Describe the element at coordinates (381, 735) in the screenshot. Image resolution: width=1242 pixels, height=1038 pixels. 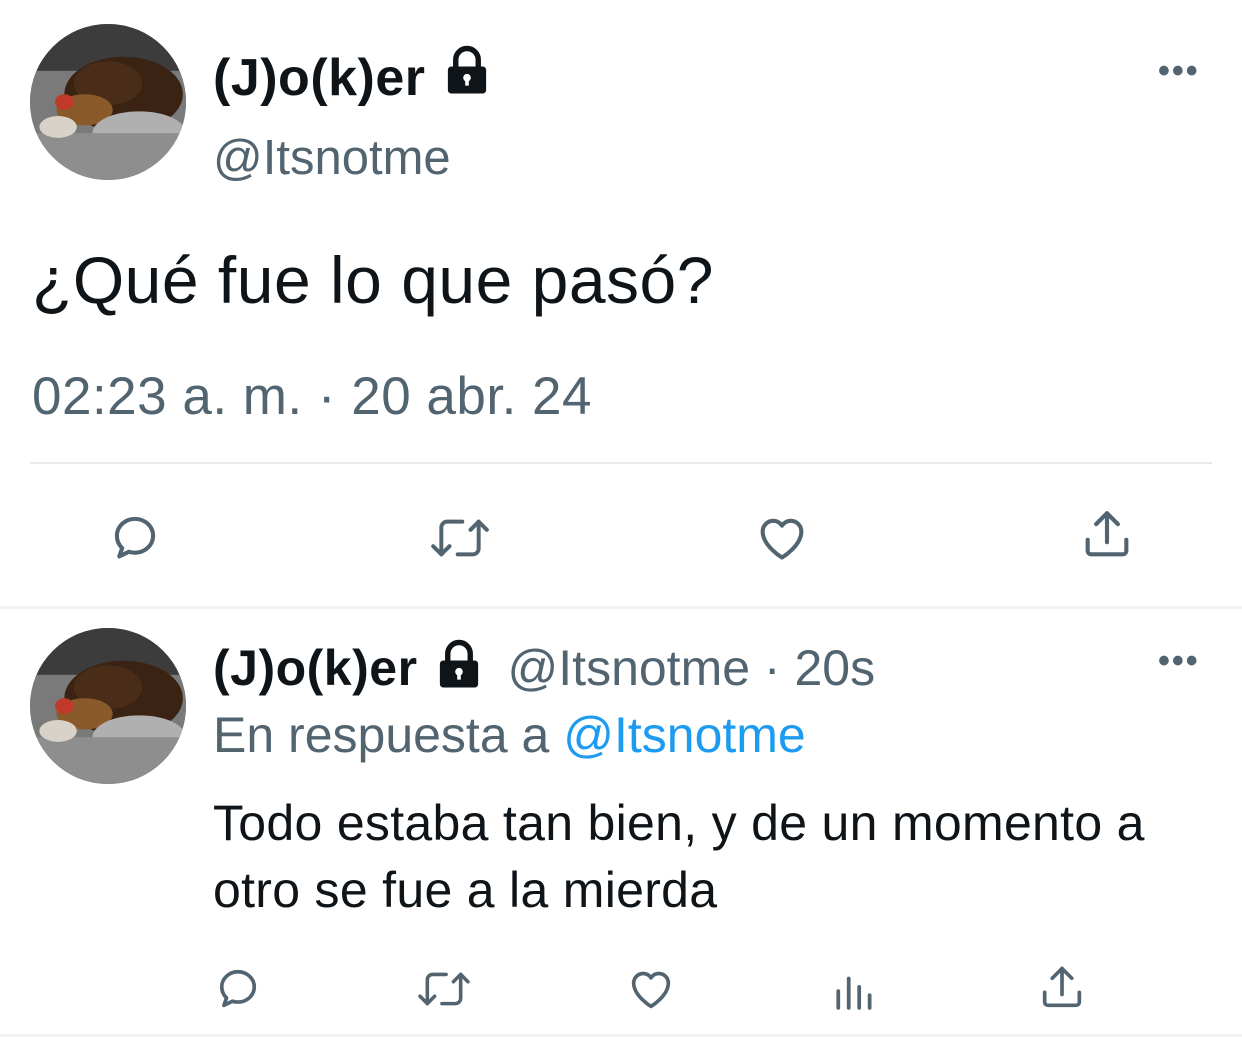
I see `reply-prefix: En respuesta a` at that location.